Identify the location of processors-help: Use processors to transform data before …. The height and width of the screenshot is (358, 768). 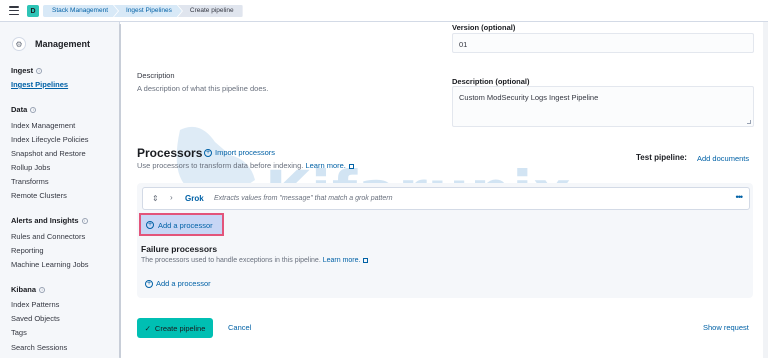
(245, 165).